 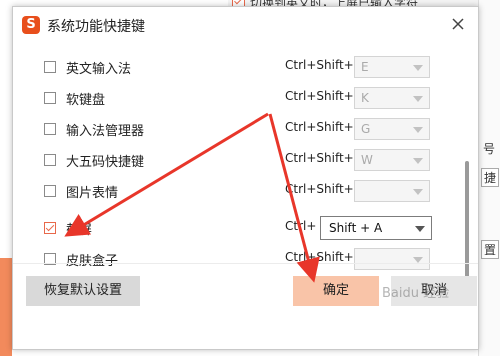 What do you see at coordinates (105, 162) in the screenshot?
I see `shortcut-label: 大五码快捷键` at bounding box center [105, 162].